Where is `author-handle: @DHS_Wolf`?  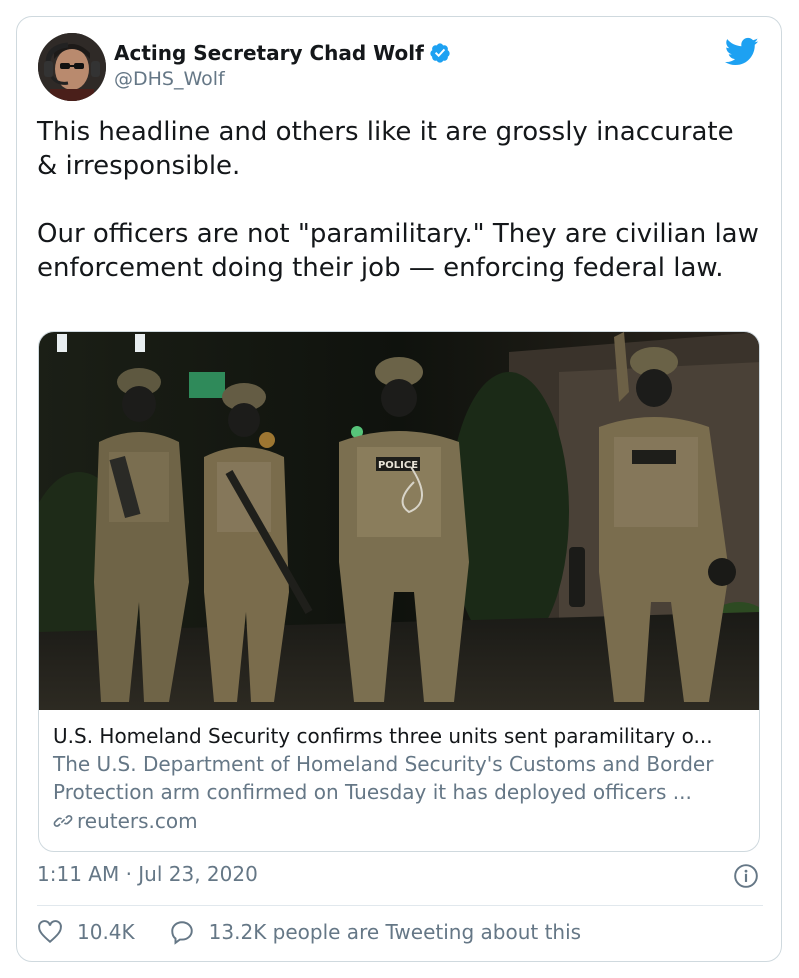 author-handle: @DHS_Wolf is located at coordinates (169, 79).